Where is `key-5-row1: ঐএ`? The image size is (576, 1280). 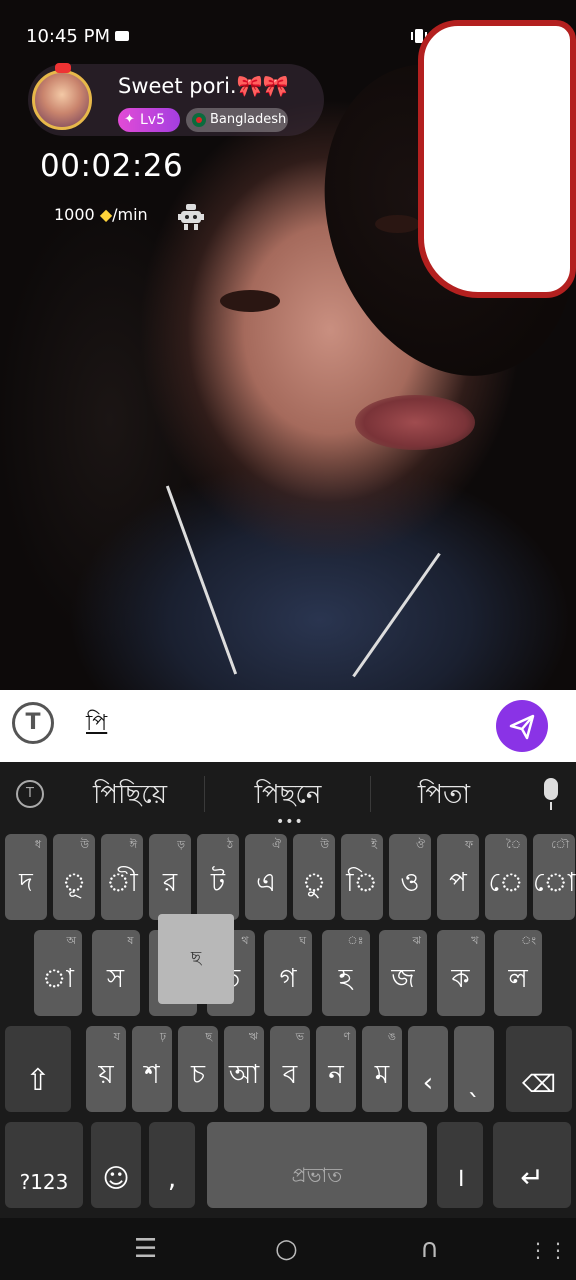
key-5-row1: ঐএ is located at coordinates (266, 877).